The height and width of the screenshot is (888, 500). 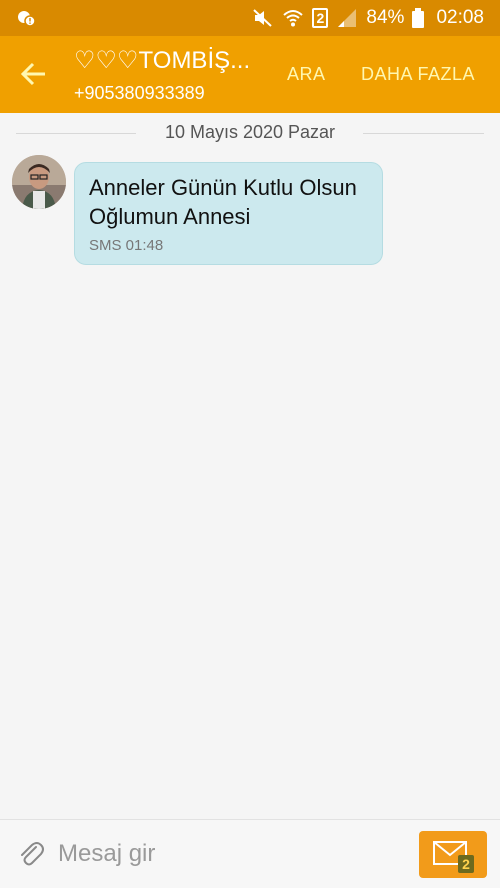 What do you see at coordinates (293, 18) in the screenshot?
I see `wifi-icon` at bounding box center [293, 18].